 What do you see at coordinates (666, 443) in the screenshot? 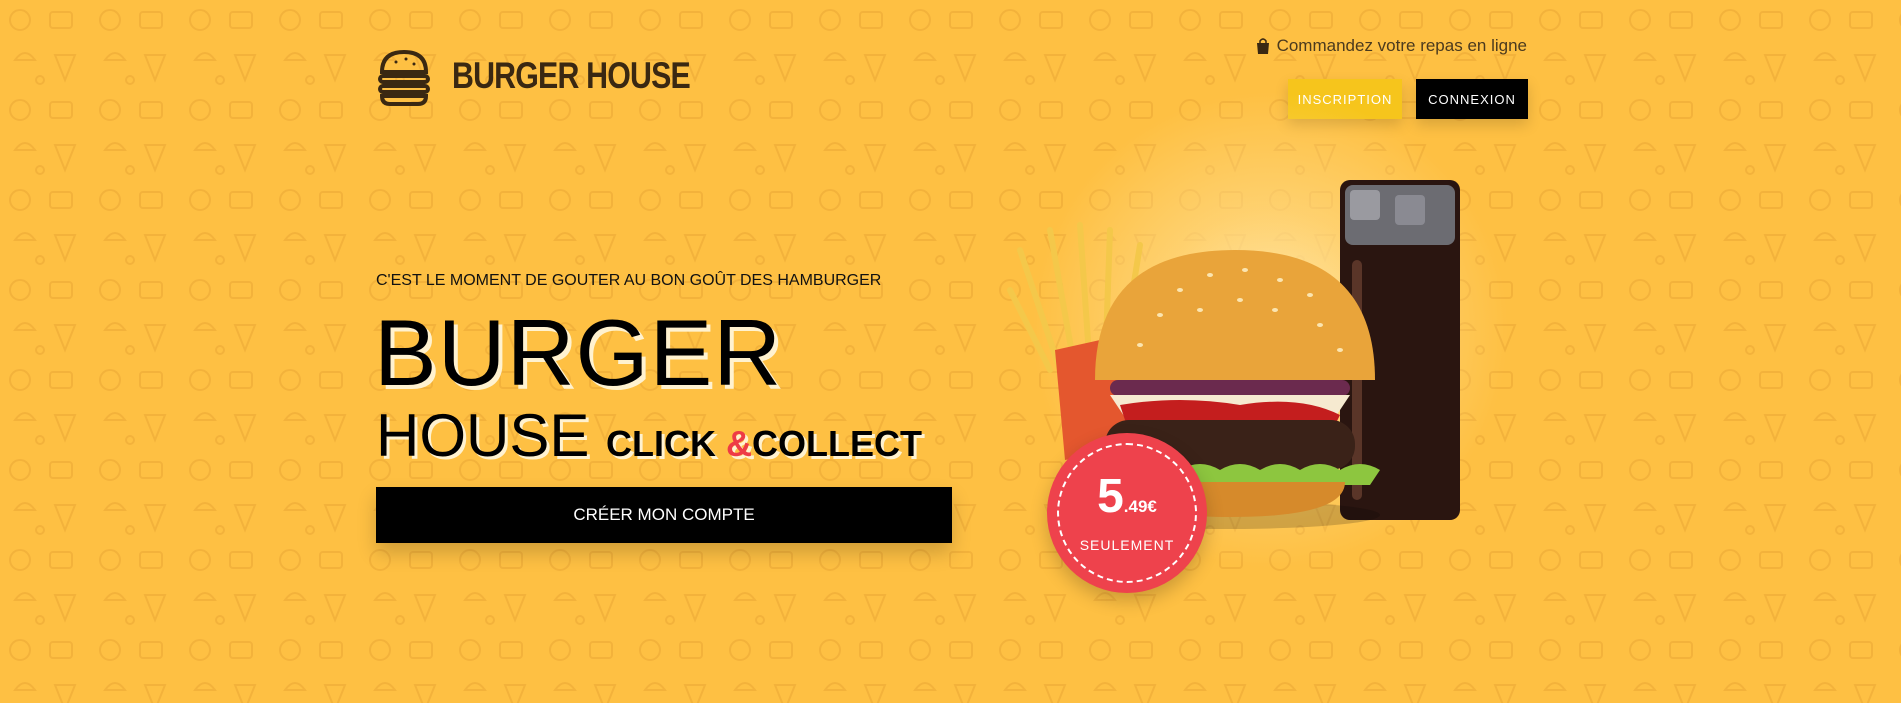
I see `click-text: CLICK` at bounding box center [666, 443].